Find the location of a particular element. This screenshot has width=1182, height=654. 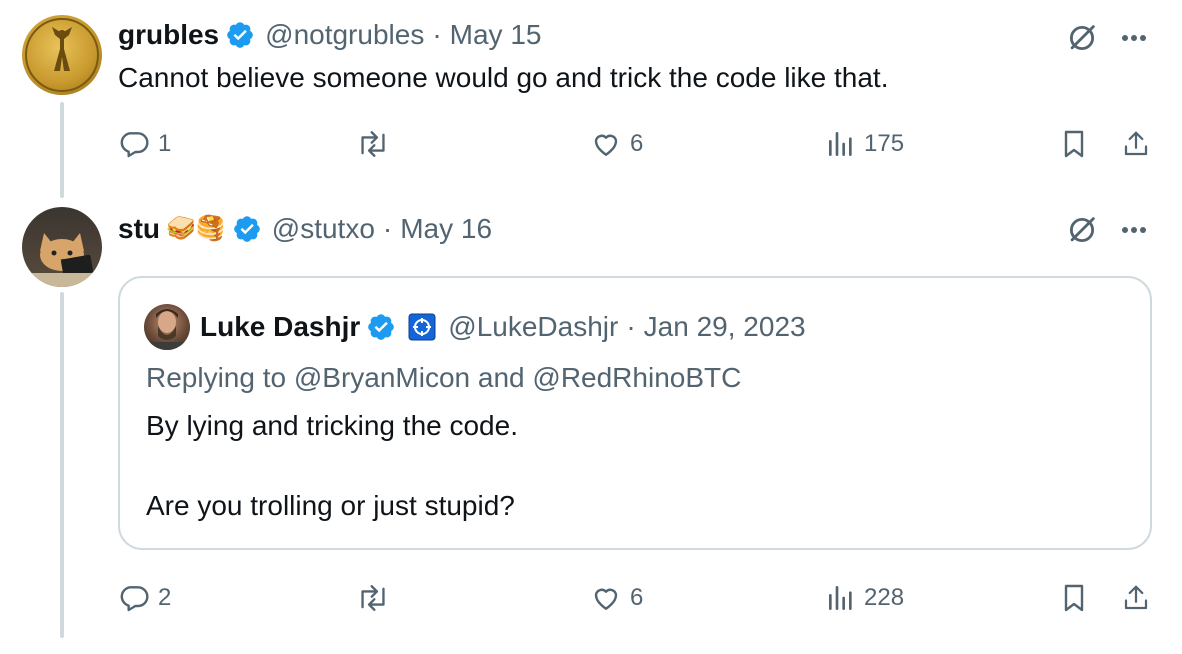

timestamp: May 15 is located at coordinates (496, 35).